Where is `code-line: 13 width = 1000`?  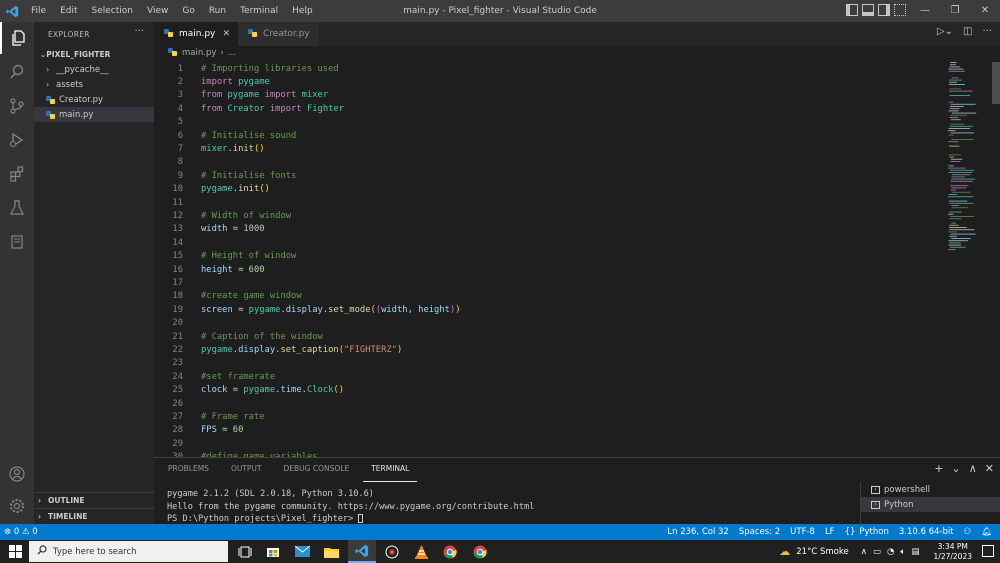
code-line: 13 width = 1000 is located at coordinates (549, 229).